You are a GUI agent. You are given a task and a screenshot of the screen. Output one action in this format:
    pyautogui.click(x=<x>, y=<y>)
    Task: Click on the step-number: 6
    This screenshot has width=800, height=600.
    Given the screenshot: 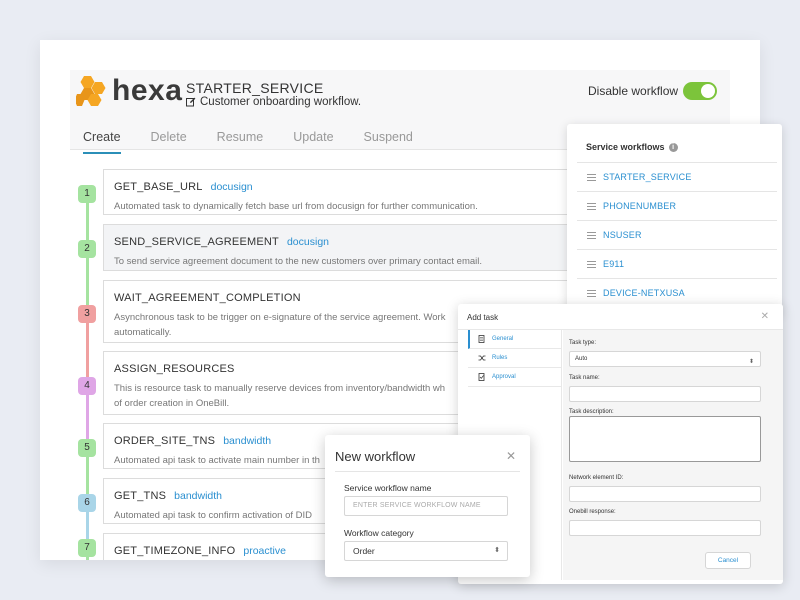 What is the action you would take?
    pyautogui.click(x=87, y=503)
    